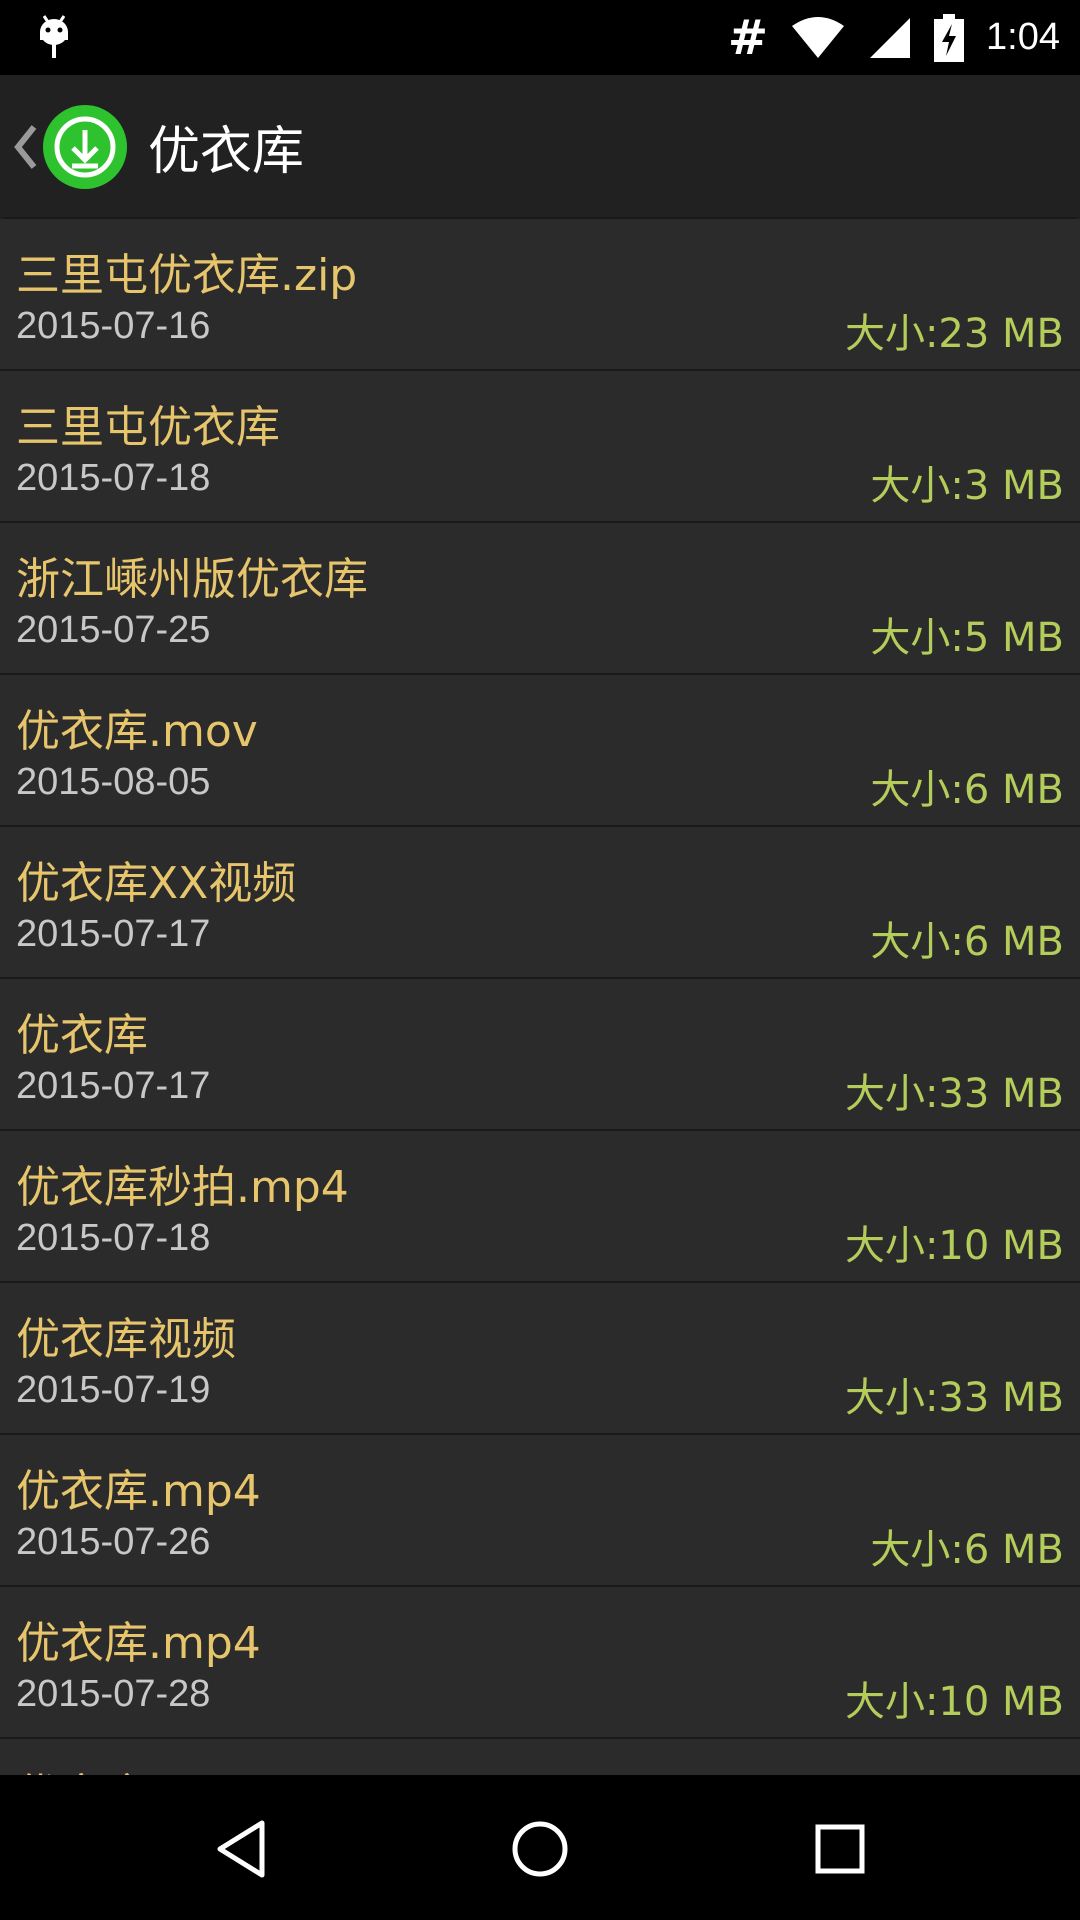  Describe the element at coordinates (226, 152) in the screenshot. I see `page-title: 优衣库` at that location.